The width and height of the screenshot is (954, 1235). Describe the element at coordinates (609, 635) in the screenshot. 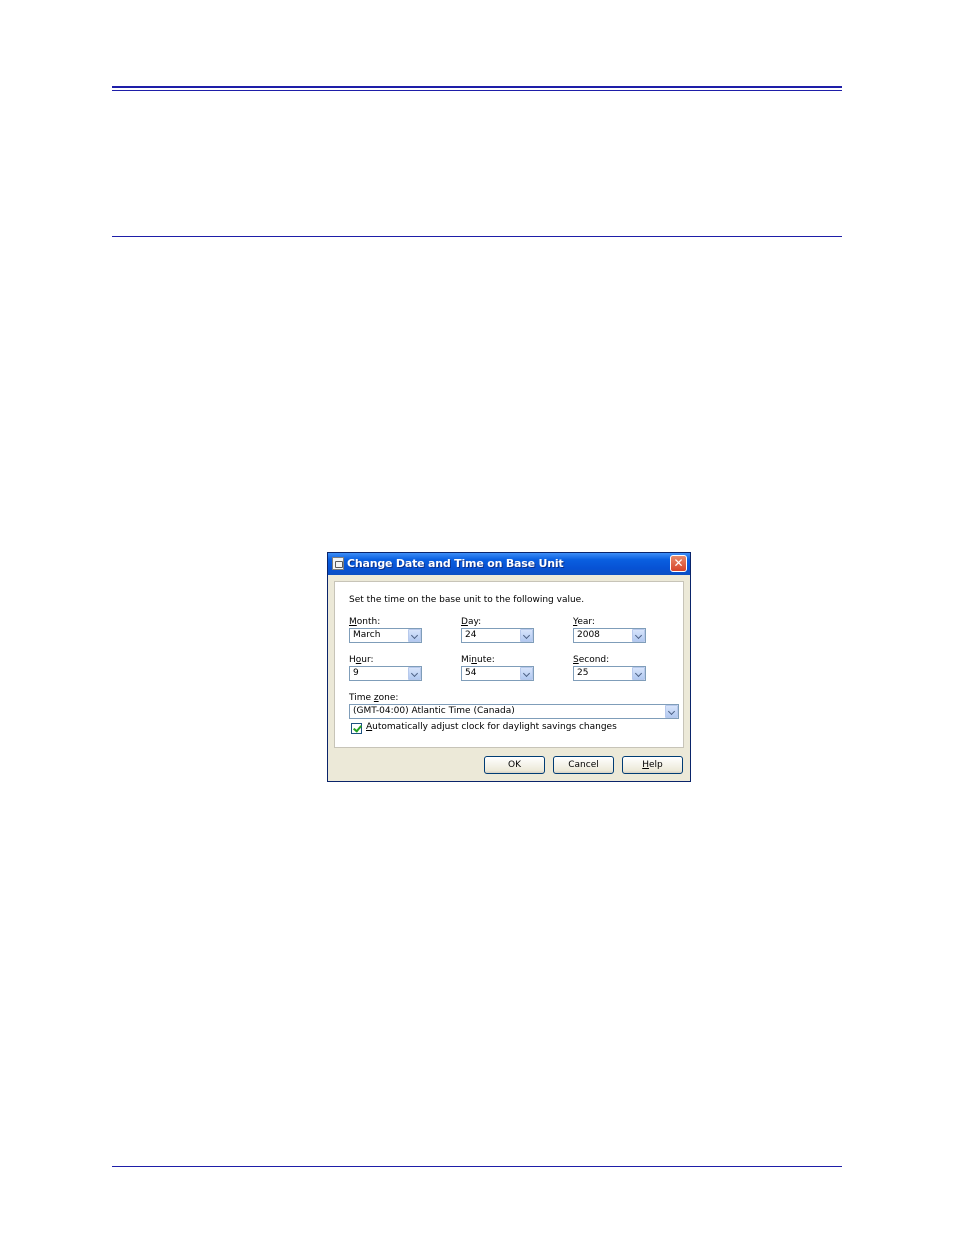

I see `year-select: 2008` at that location.